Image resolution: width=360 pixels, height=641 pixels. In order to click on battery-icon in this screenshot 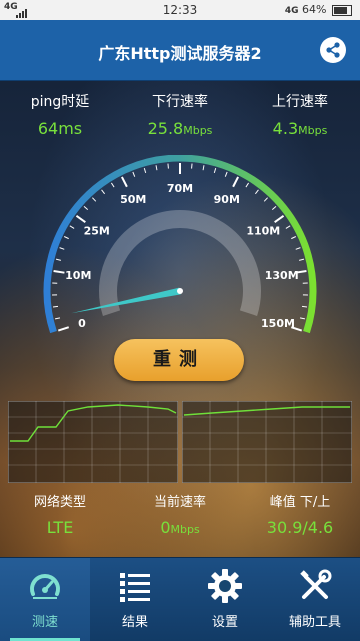, I will do `click(342, 10)`.